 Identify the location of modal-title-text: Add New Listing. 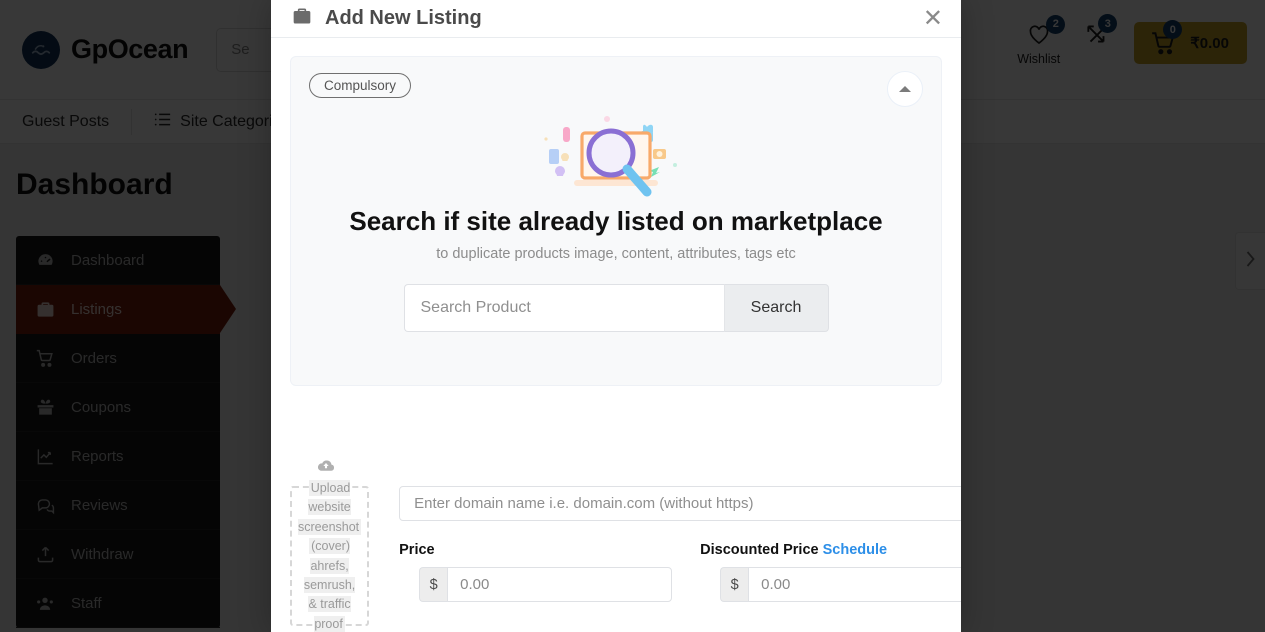
(403, 18).